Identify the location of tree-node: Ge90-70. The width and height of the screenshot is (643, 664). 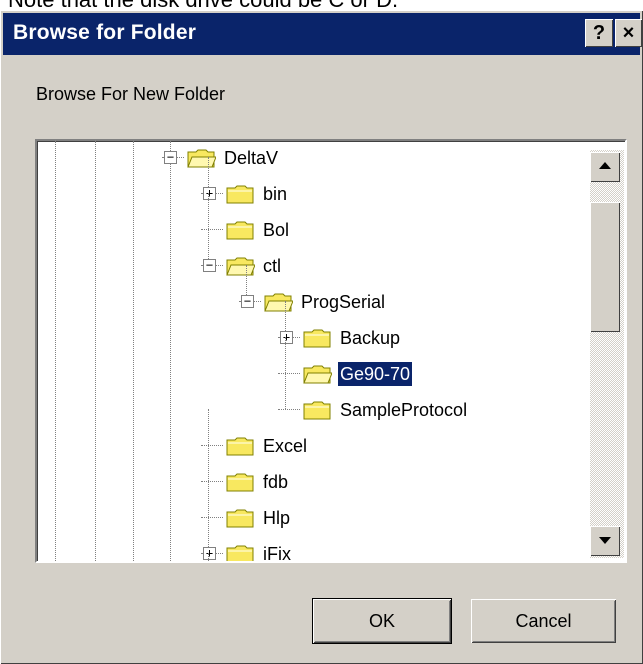
(317, 376).